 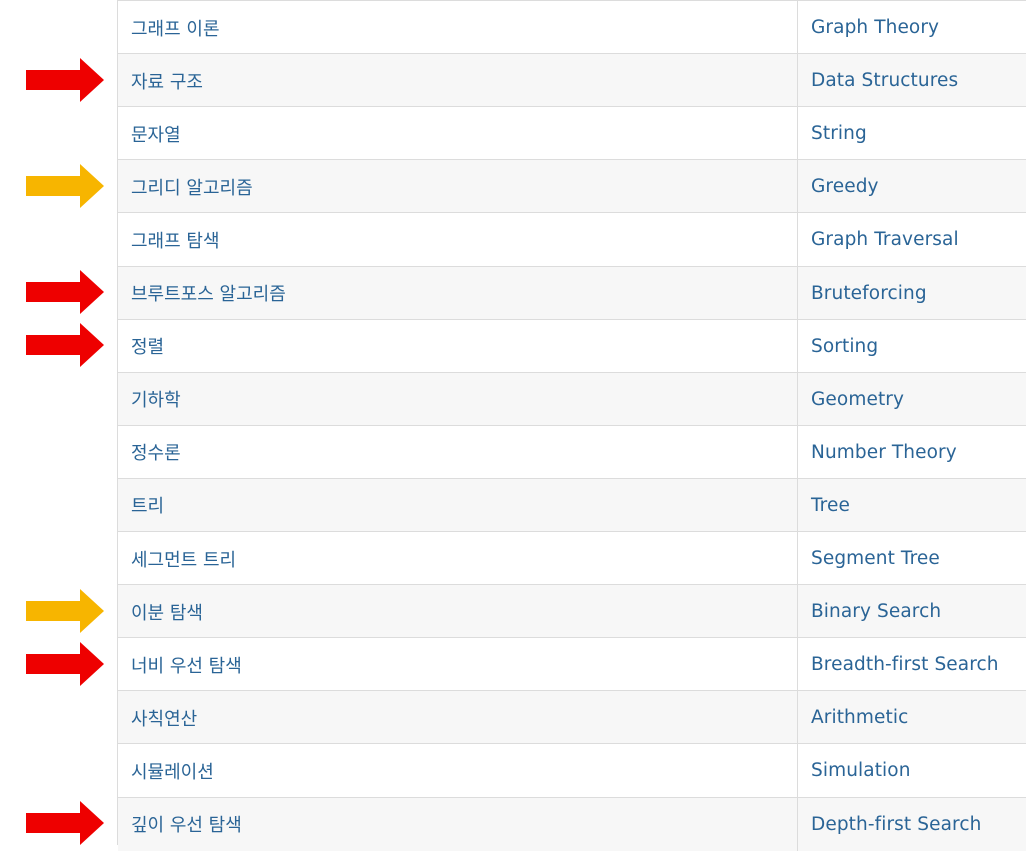 What do you see at coordinates (844, 346) in the screenshot?
I see `tag-link-sorting-en: Sorting` at bounding box center [844, 346].